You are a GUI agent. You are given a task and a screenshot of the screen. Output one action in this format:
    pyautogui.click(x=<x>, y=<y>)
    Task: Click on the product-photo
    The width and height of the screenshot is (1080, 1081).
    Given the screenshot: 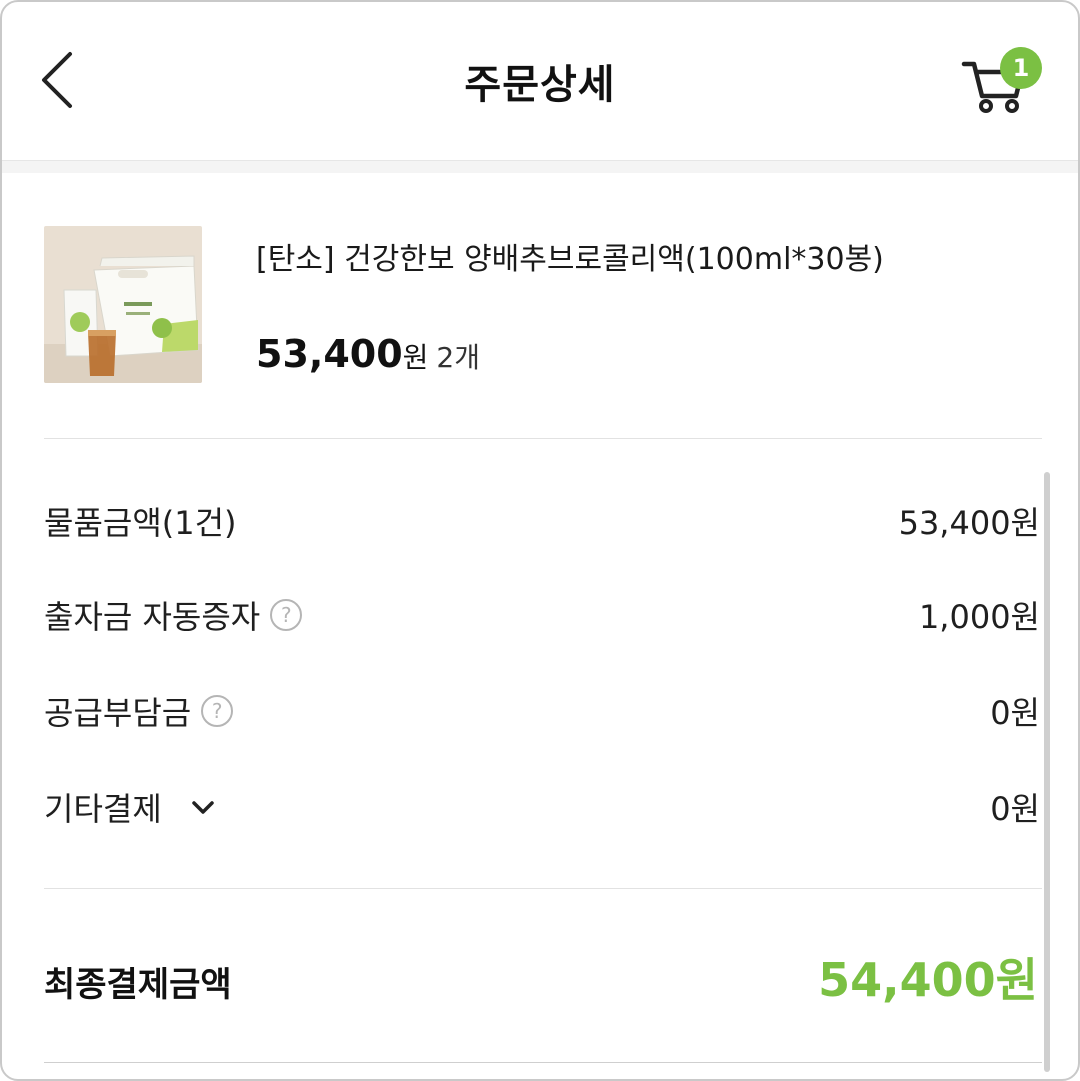 What is the action you would take?
    pyautogui.click(x=123, y=304)
    